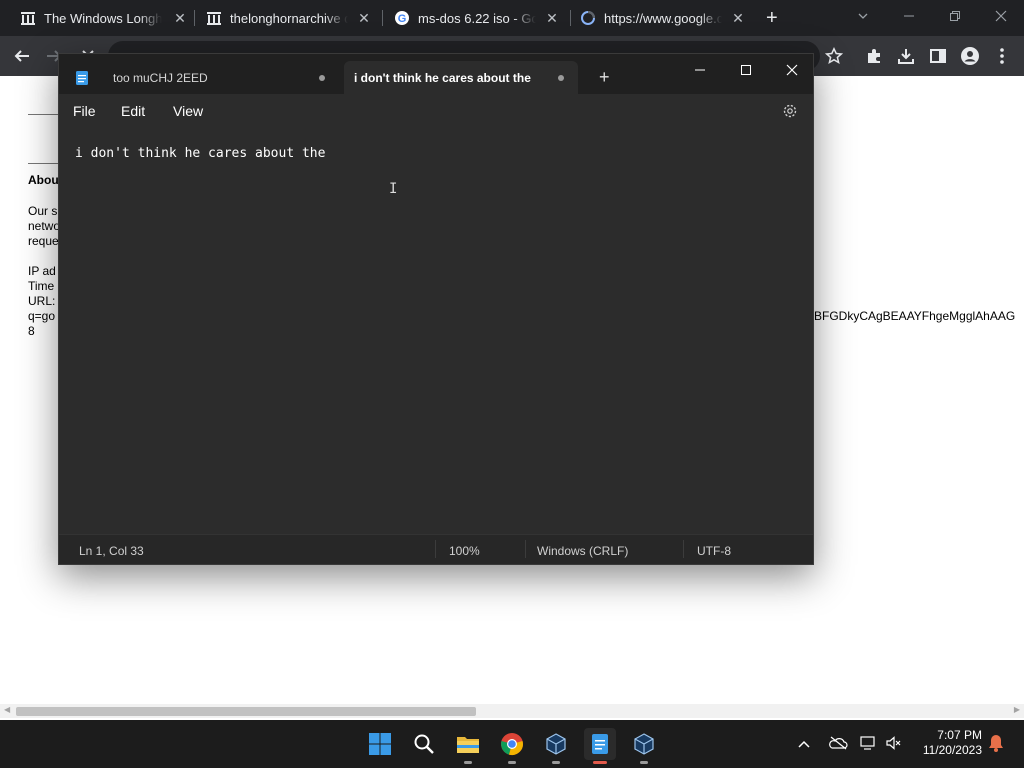 Image resolution: width=1024 pixels, height=768 pixels. Describe the element at coordinates (915, 316) in the screenshot. I see `page-url-fragment: BFGDkyCAgBEAAYFhgeMgglAhAAG` at that location.